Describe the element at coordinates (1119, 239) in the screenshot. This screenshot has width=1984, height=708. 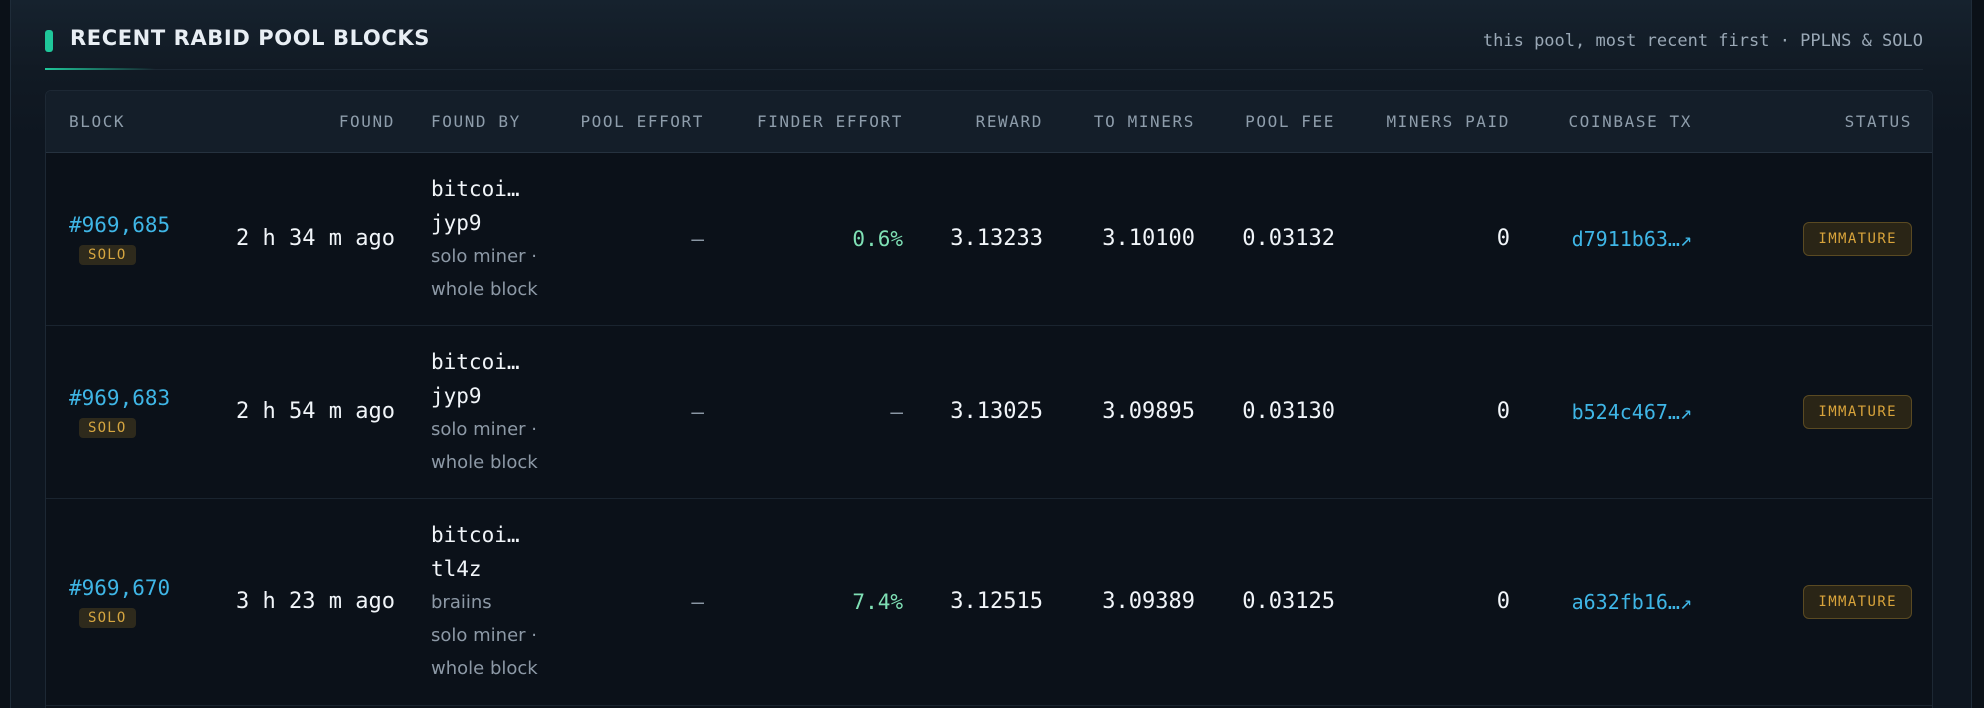
I see `to-miners: 3.10100` at that location.